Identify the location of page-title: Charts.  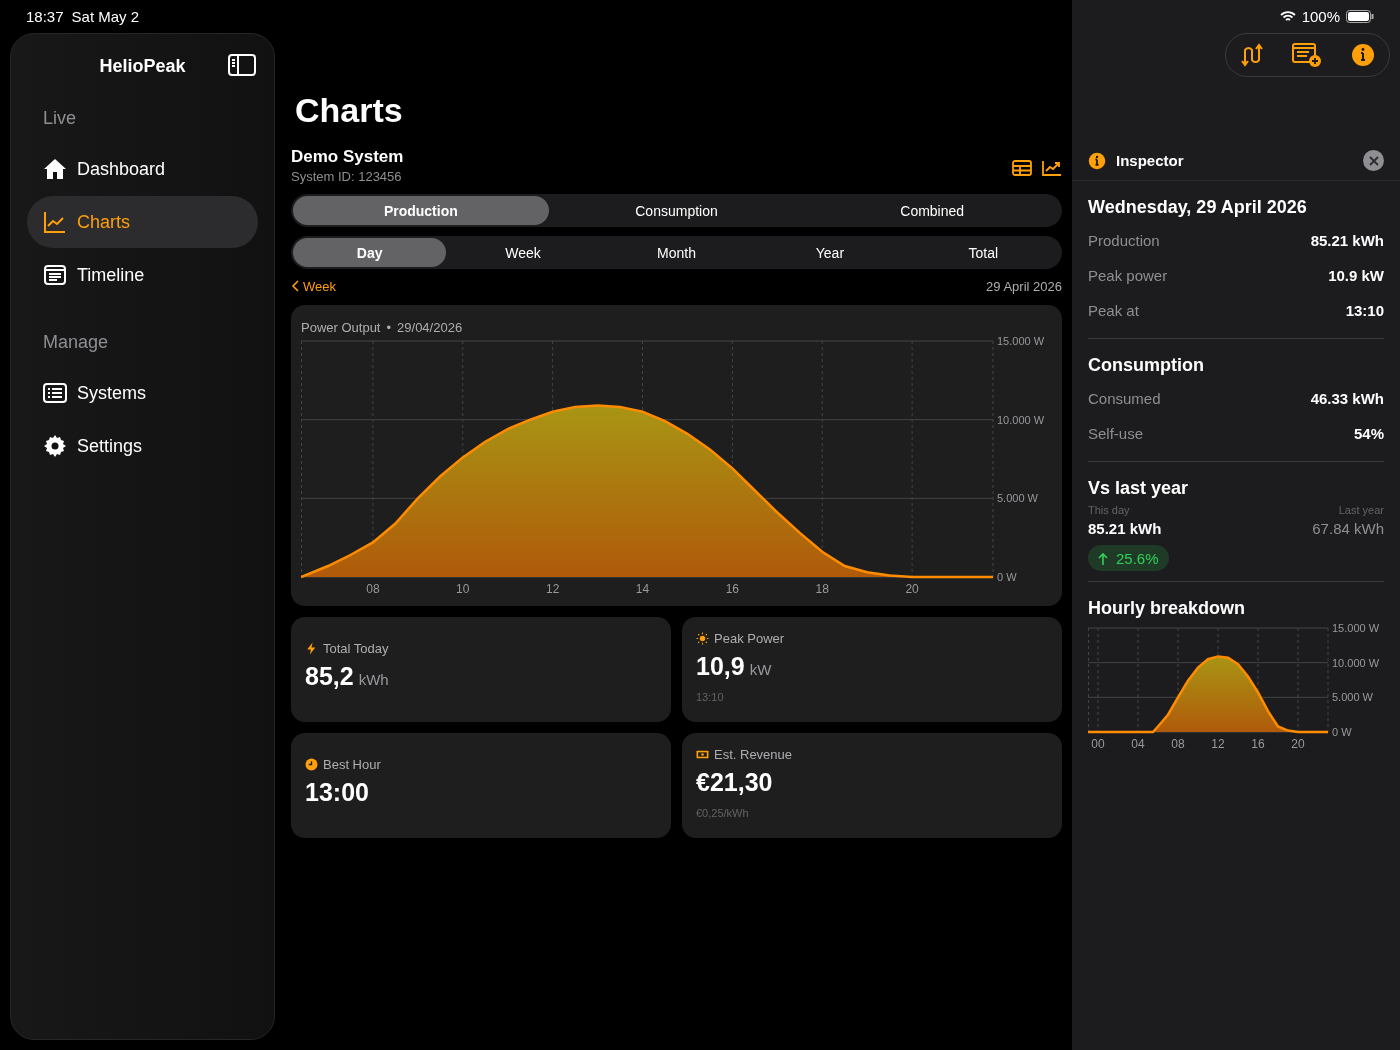
(349, 111).